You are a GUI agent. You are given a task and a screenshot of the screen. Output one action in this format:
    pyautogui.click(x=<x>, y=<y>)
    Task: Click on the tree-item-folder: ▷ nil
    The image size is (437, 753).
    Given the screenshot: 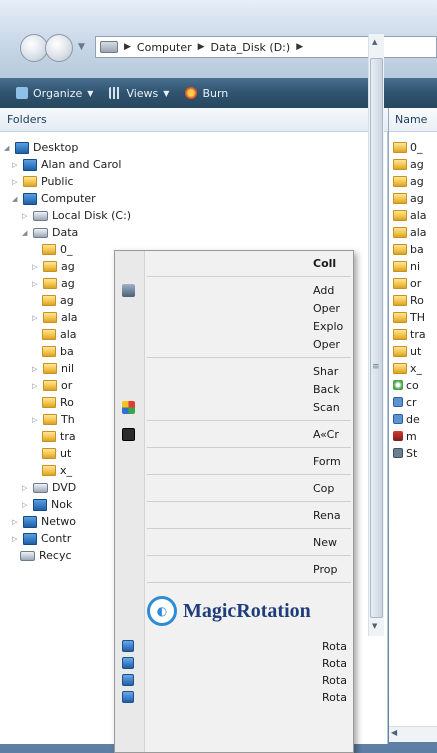 What is the action you would take?
    pyautogui.click(x=53, y=368)
    